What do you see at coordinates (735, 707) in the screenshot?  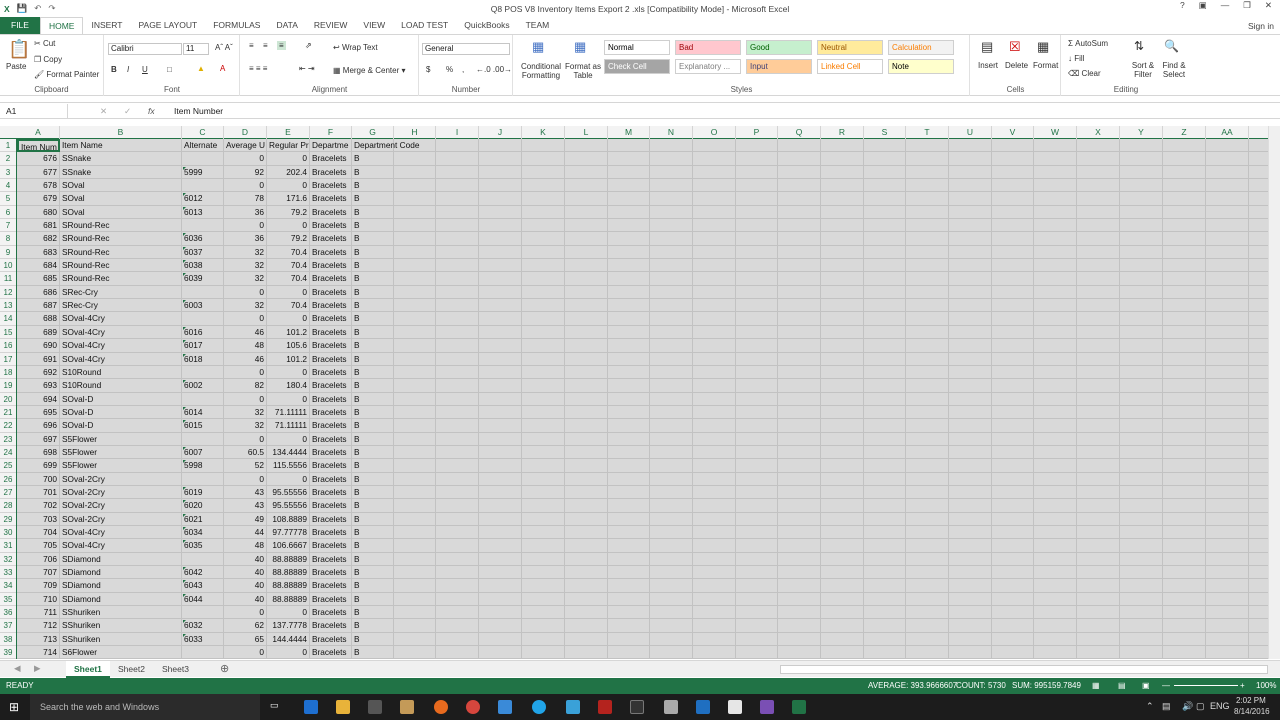 I see `document-icon` at bounding box center [735, 707].